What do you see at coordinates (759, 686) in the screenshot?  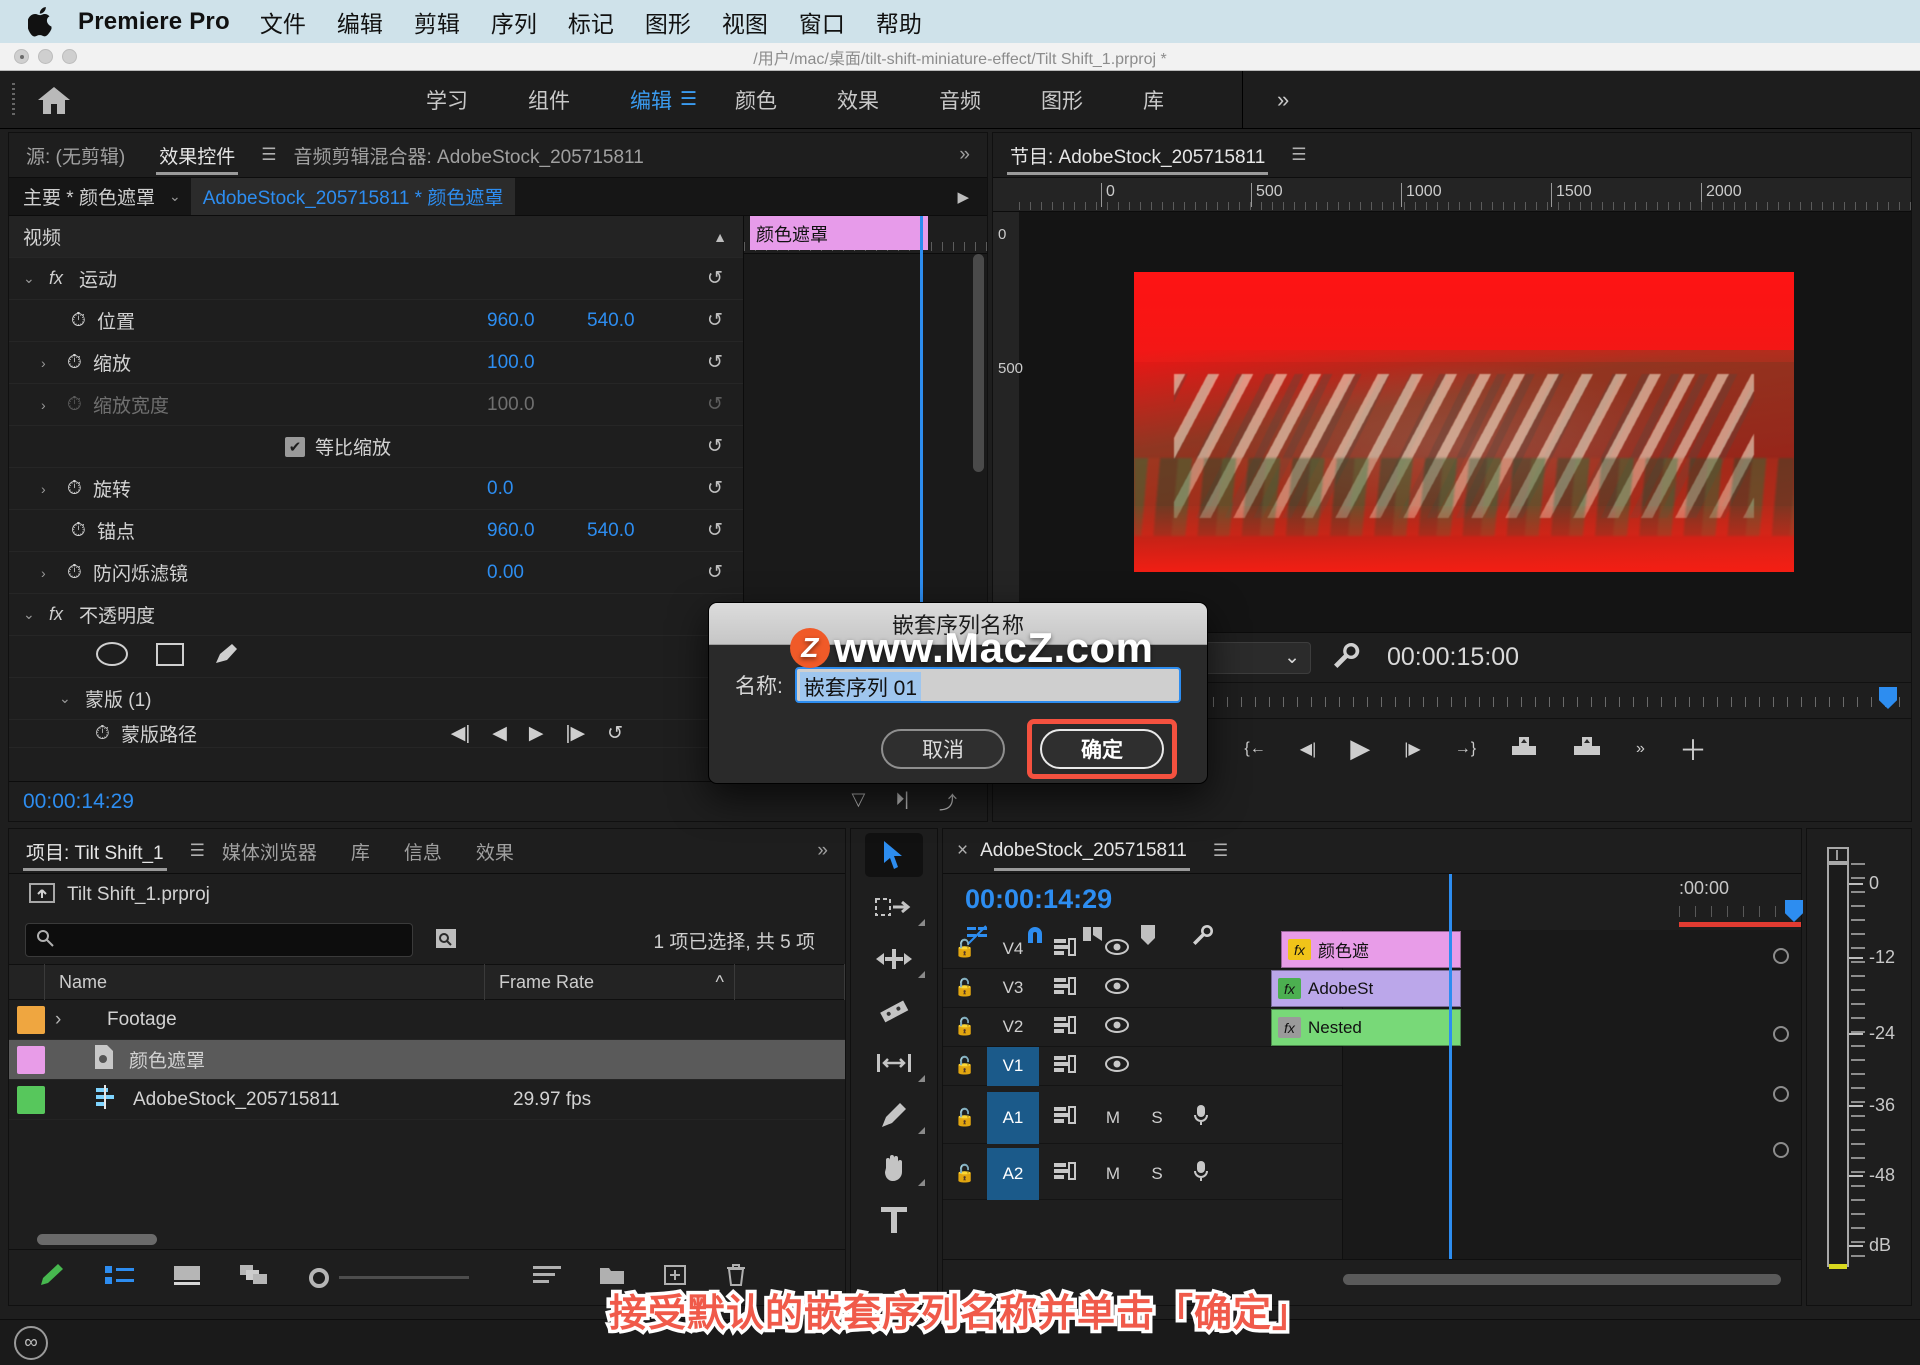 I see `name-field-label: 名称:` at bounding box center [759, 686].